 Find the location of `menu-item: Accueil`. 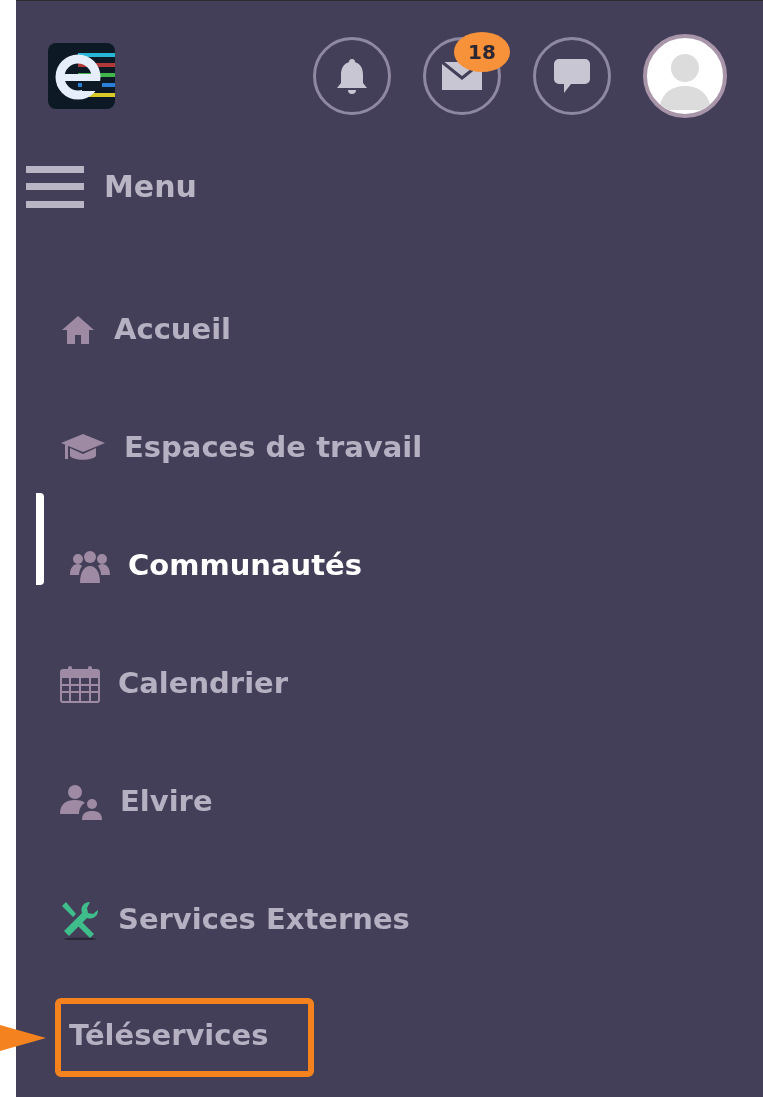

menu-item: Accueil is located at coordinates (173, 329).